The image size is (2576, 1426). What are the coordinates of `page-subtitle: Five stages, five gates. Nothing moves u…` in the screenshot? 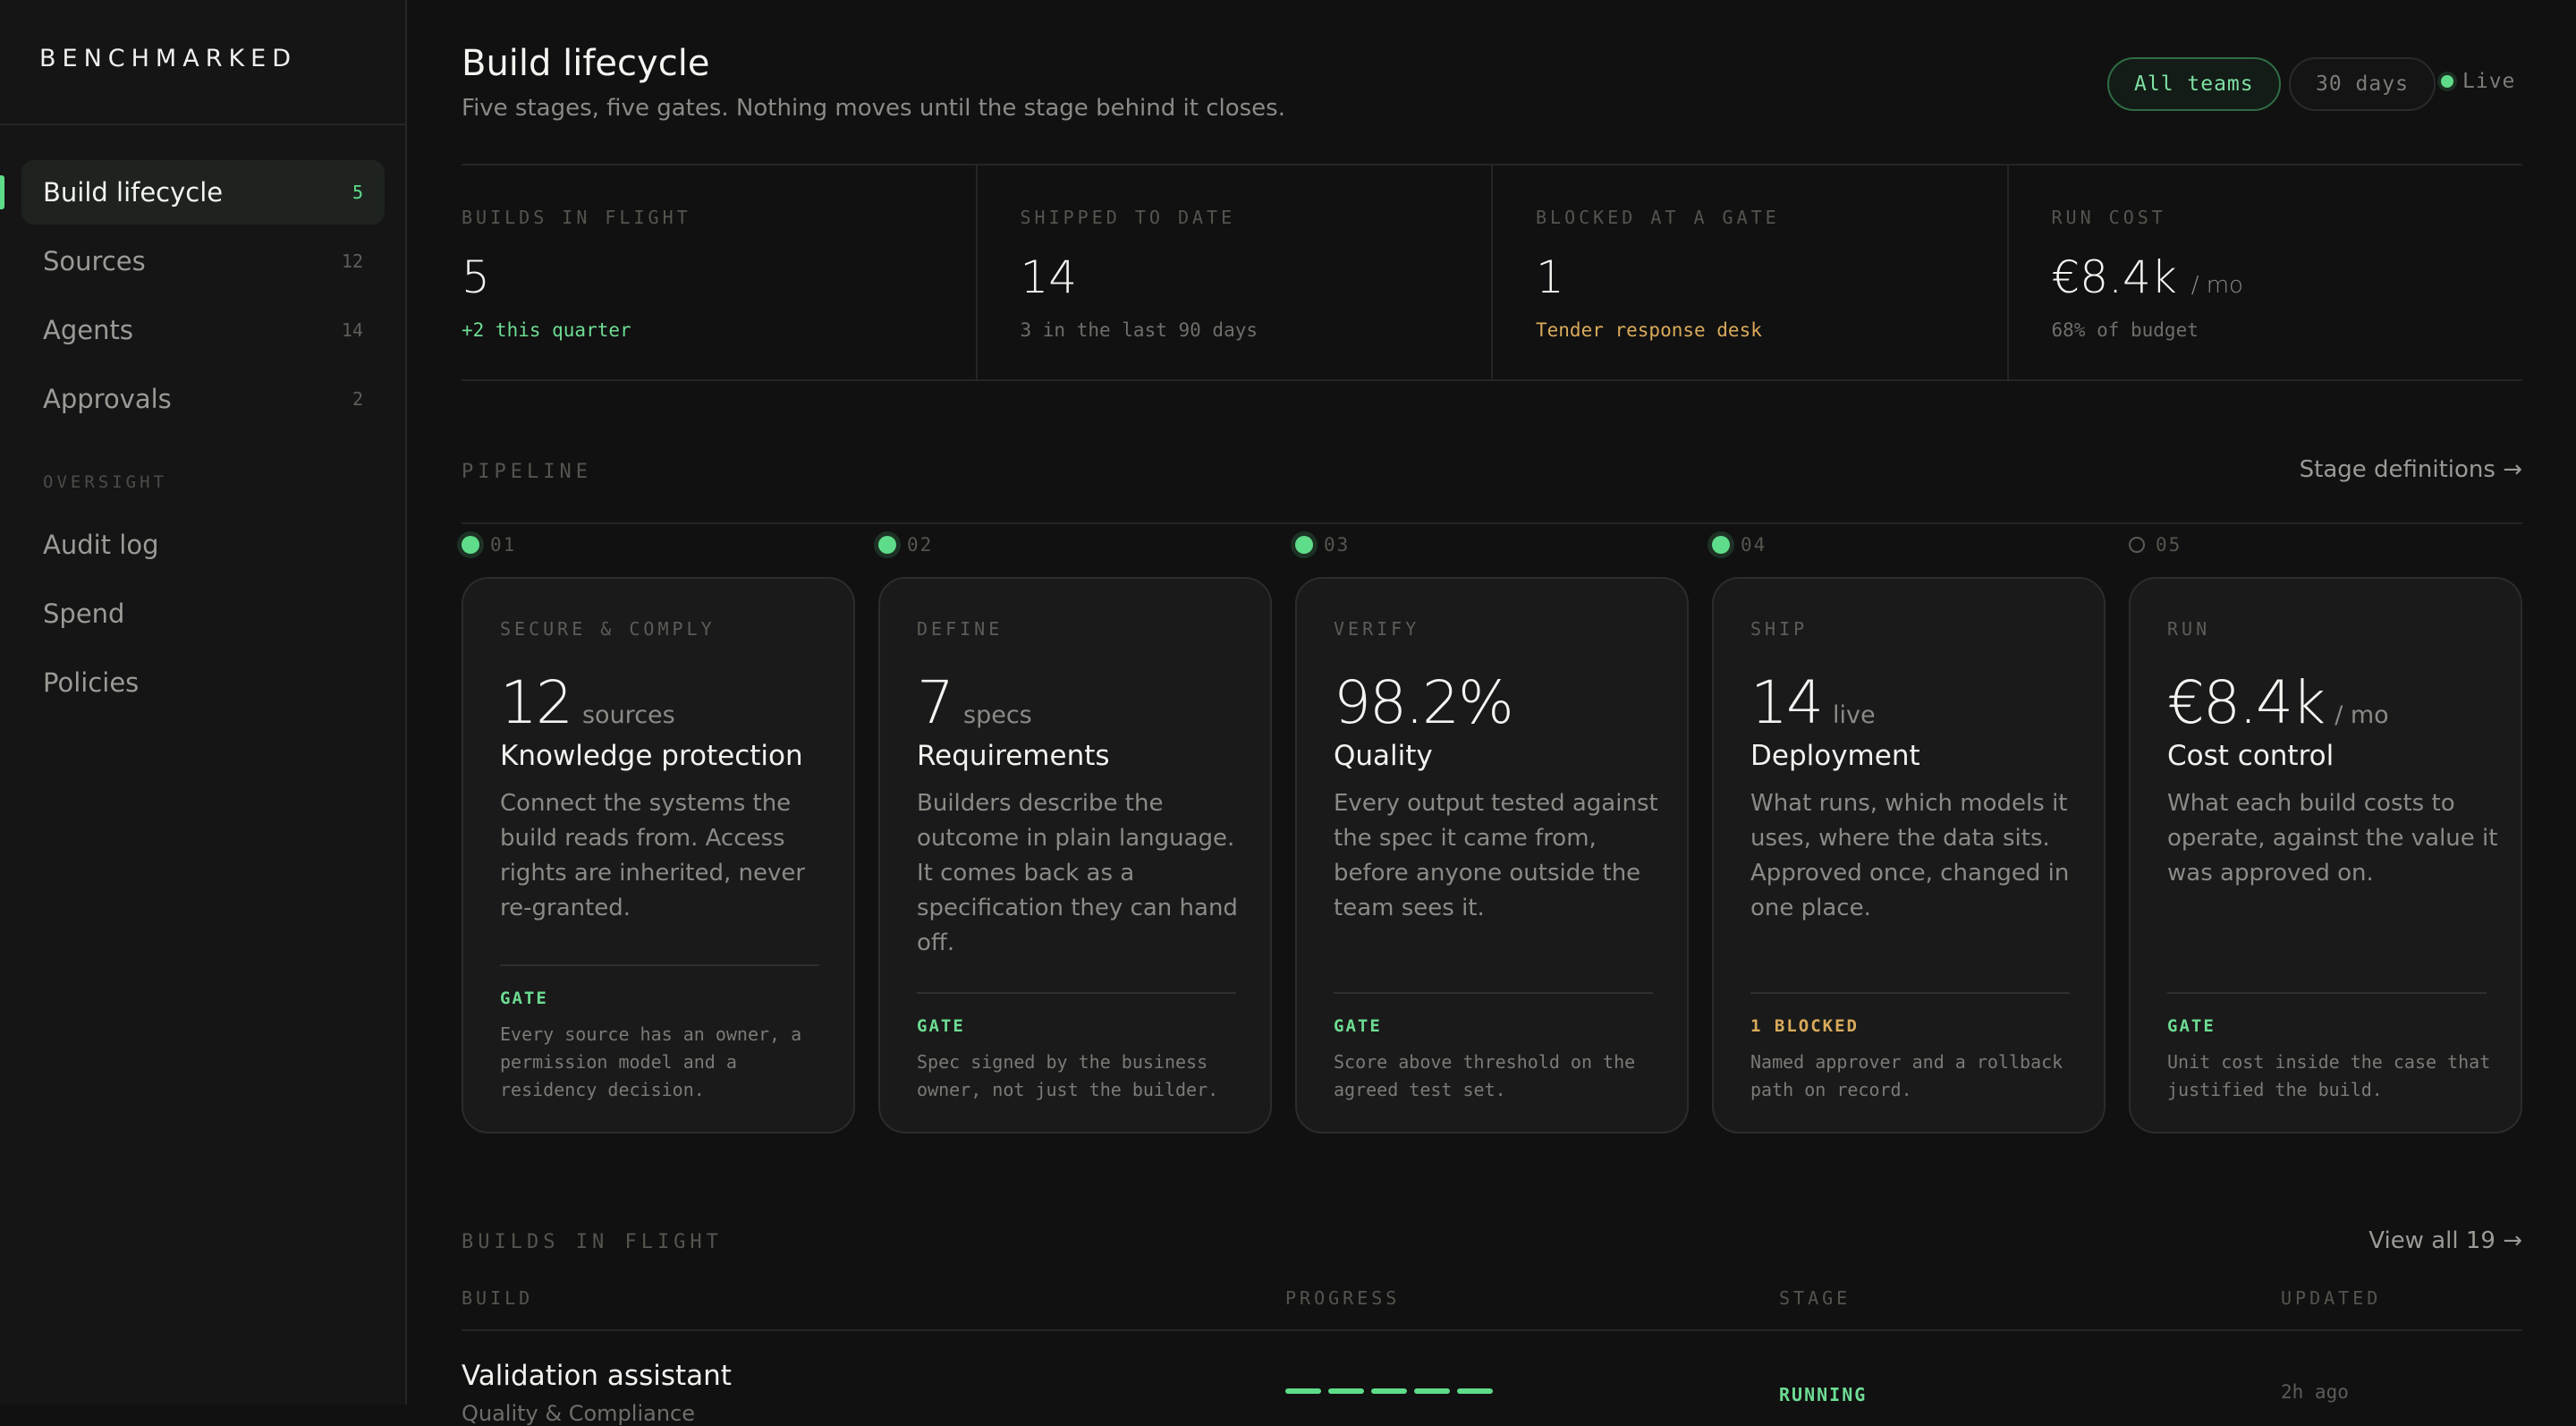 It's located at (873, 109).